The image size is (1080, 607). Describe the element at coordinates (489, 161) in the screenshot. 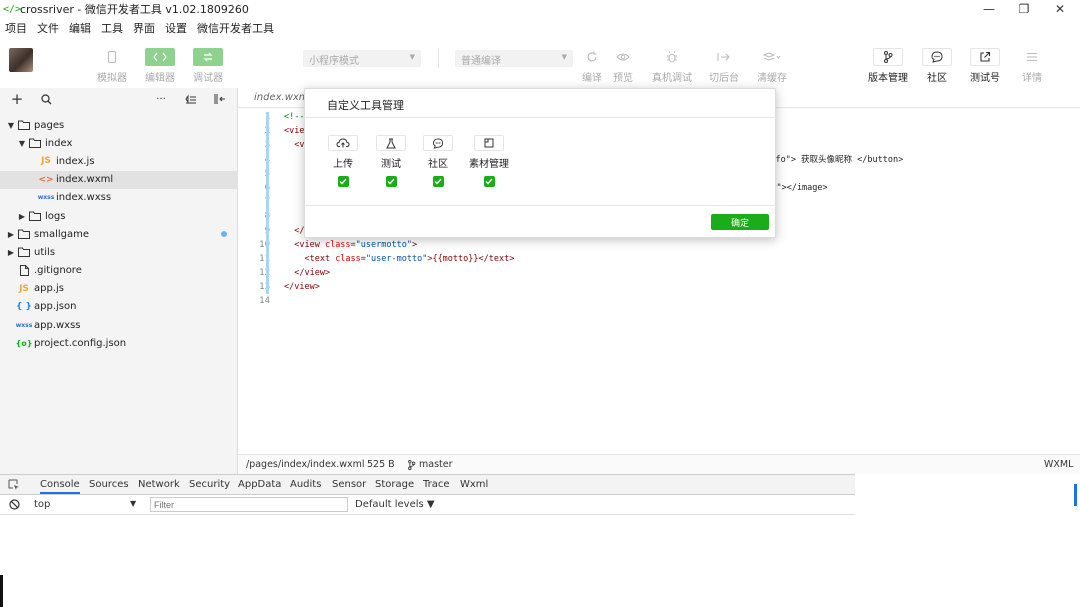

I see `tool-option-assets: 素材管理` at that location.